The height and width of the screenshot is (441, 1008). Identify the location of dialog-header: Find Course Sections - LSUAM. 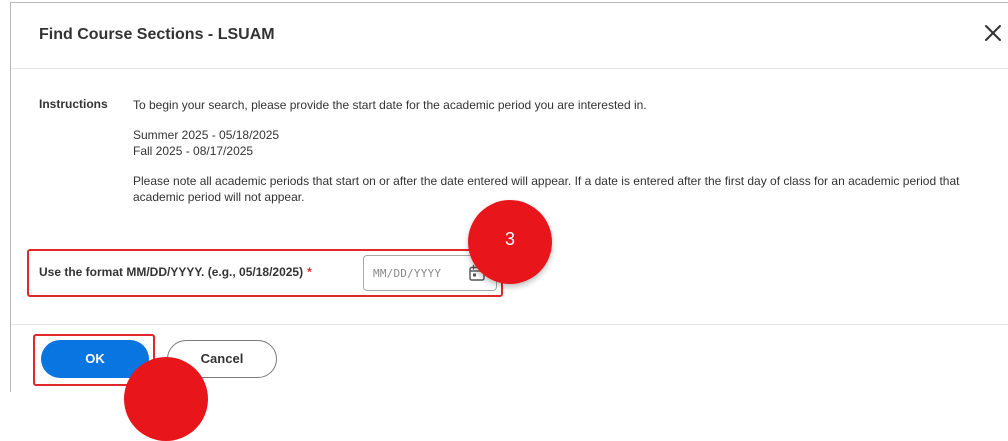
(509, 36).